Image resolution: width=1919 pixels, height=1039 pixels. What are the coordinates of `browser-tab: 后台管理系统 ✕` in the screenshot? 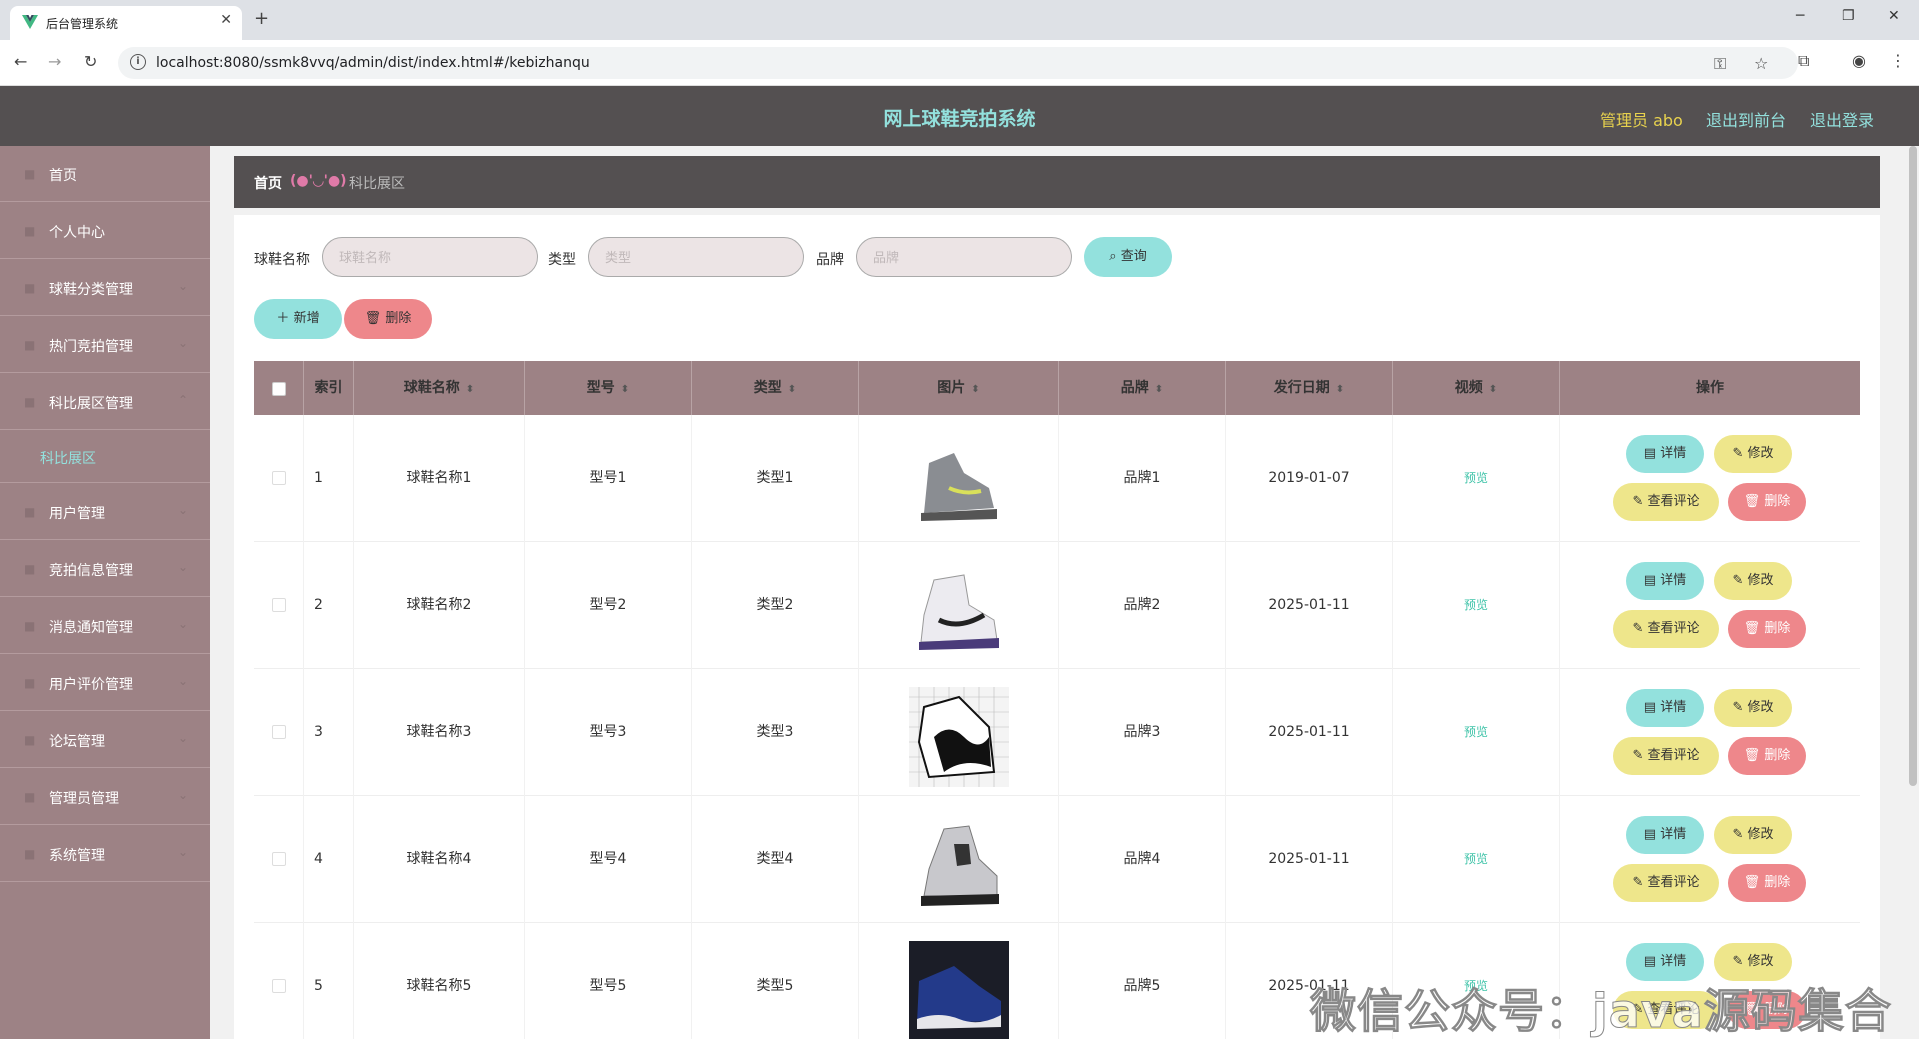 It's located at (126, 23).